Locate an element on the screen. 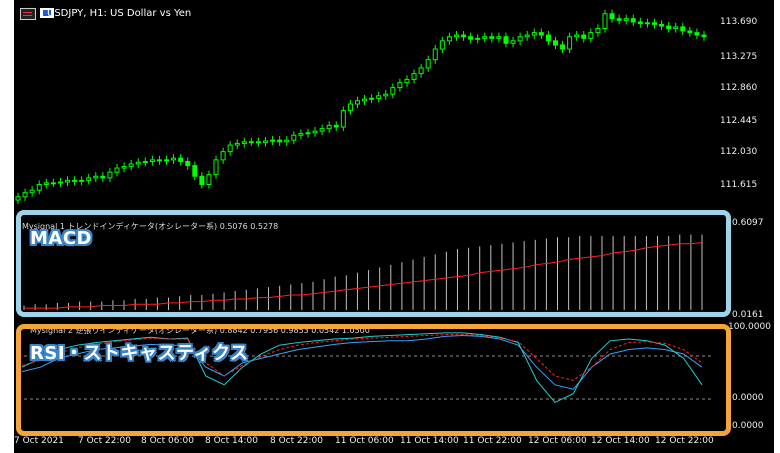 This screenshot has height=453, width=780. price-axis-label: 113.275 is located at coordinates (739, 57).